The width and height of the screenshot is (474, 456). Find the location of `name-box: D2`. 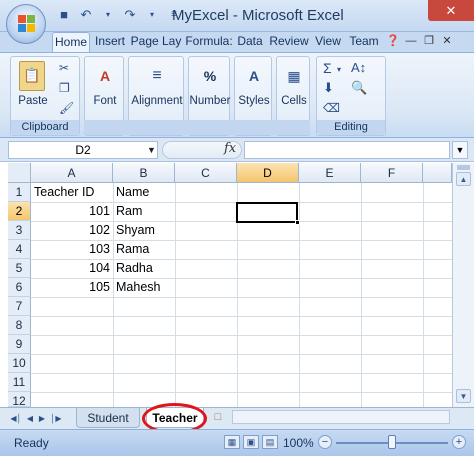

name-box: D2 is located at coordinates (83, 150).